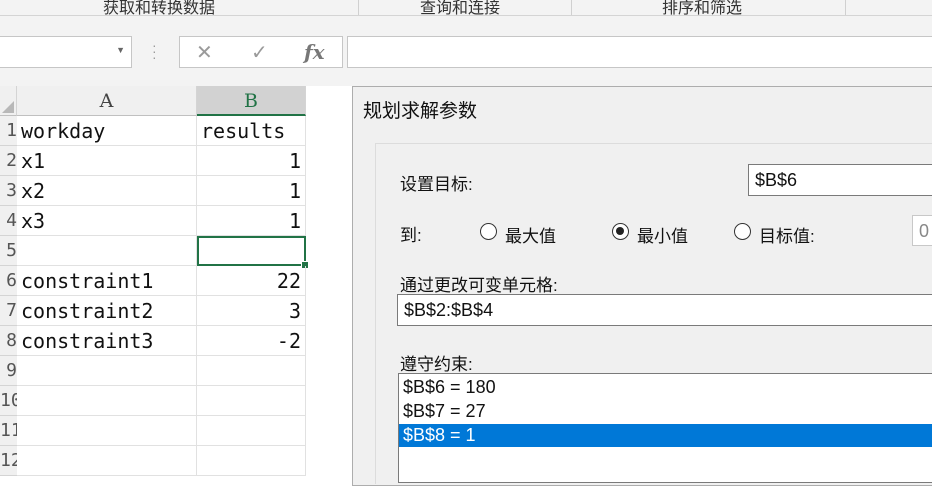 This screenshot has height=486, width=932. Describe the element at coordinates (8, 401) in the screenshot. I see `row-header: 10` at that location.